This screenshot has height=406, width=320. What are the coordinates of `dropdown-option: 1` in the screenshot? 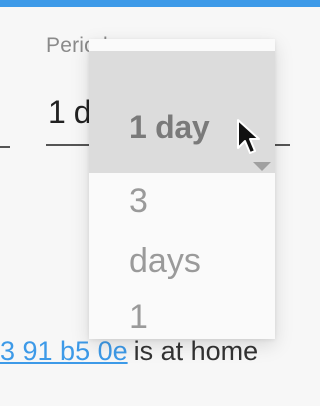 It's located at (138, 317).